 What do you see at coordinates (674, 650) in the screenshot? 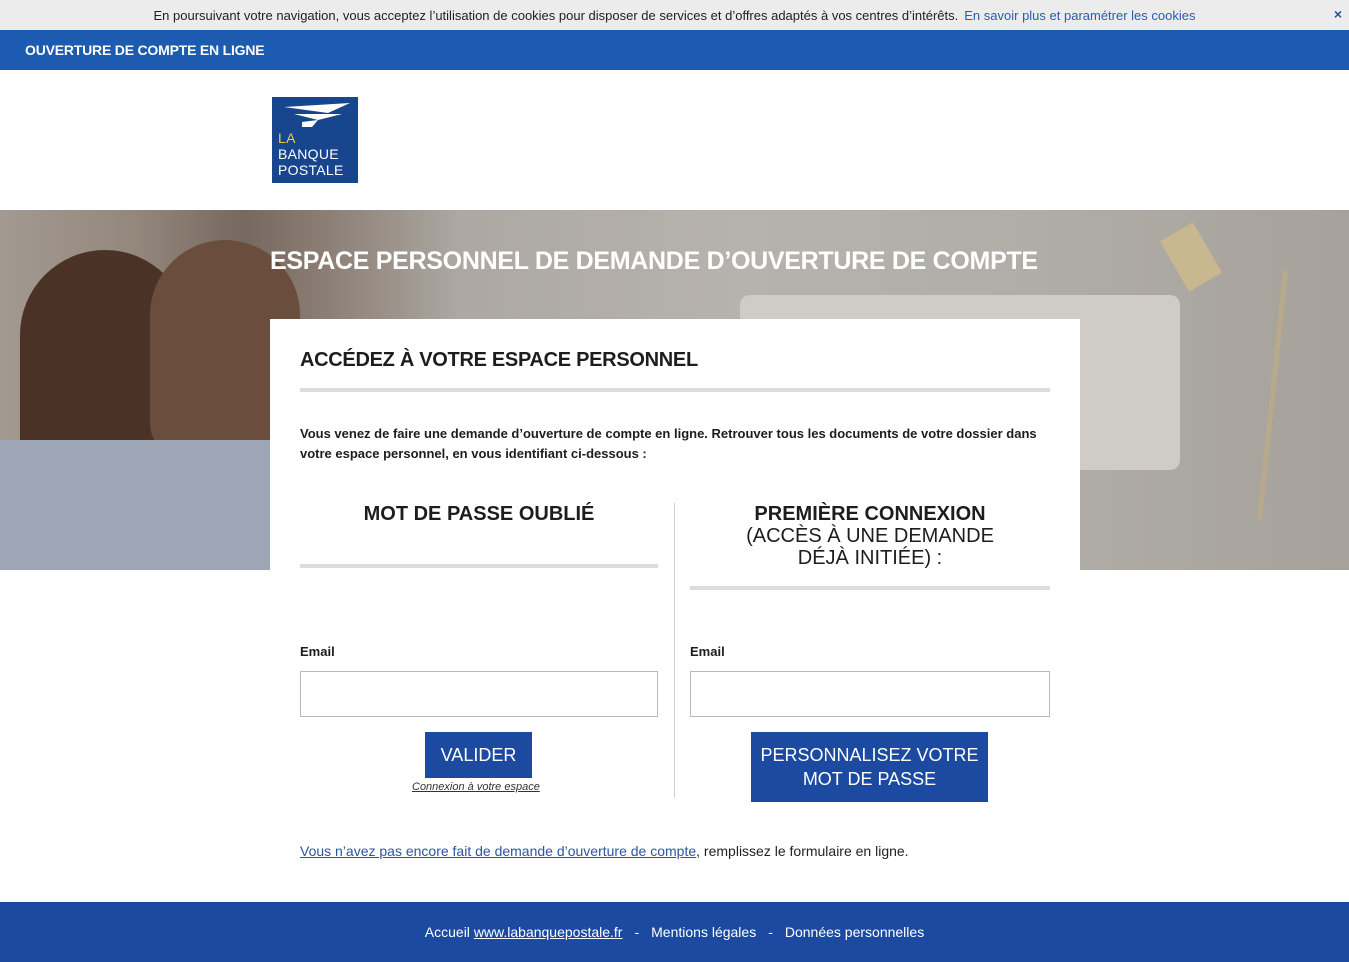
I see `column-divider` at bounding box center [674, 650].